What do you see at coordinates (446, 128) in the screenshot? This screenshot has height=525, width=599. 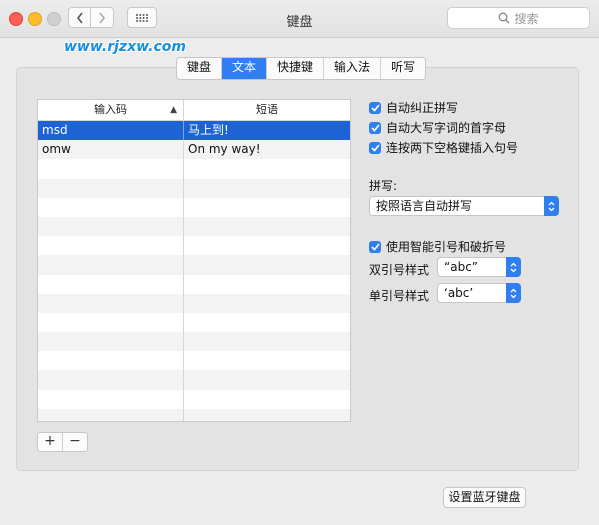 I see `capitalize-label: 自动大写字词的首字母` at bounding box center [446, 128].